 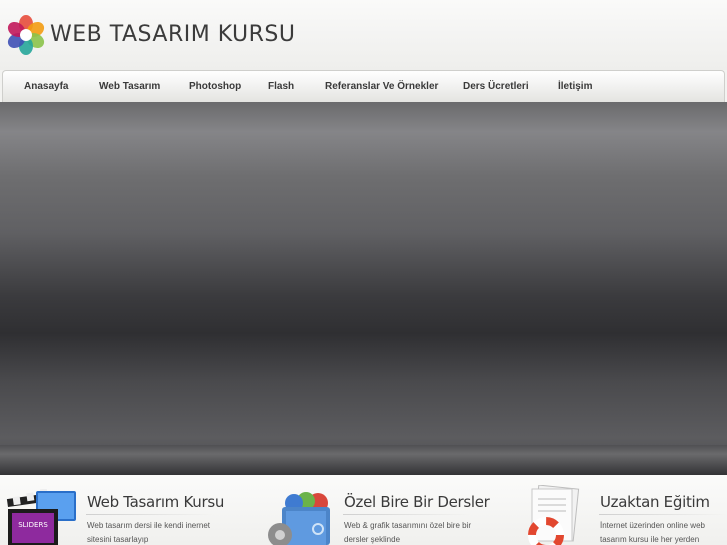 I want to click on feature-title: Web Tasarım Kursu, so click(x=155, y=502).